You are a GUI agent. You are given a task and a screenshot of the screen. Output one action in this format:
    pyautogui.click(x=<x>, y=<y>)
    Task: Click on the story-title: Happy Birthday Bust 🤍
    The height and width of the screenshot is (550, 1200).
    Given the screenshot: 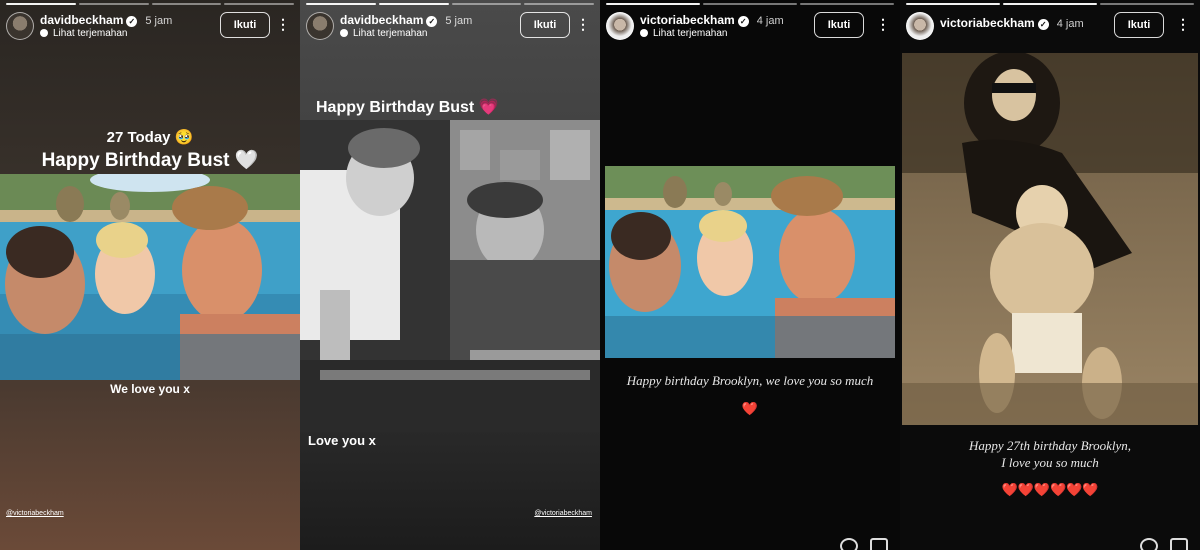 What is the action you would take?
    pyautogui.click(x=150, y=160)
    